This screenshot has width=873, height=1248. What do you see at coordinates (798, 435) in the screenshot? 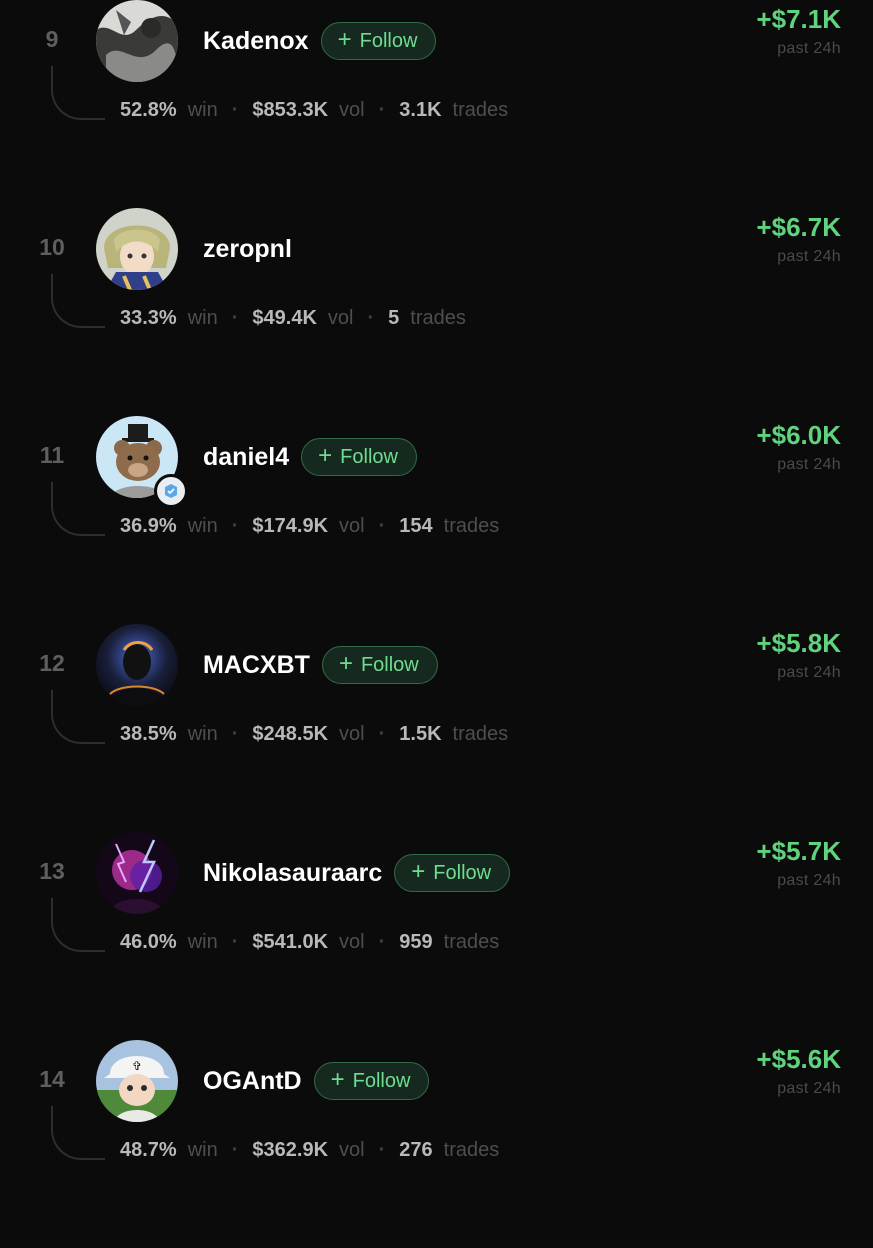
I see `pnl-value: +$6.0K` at bounding box center [798, 435].